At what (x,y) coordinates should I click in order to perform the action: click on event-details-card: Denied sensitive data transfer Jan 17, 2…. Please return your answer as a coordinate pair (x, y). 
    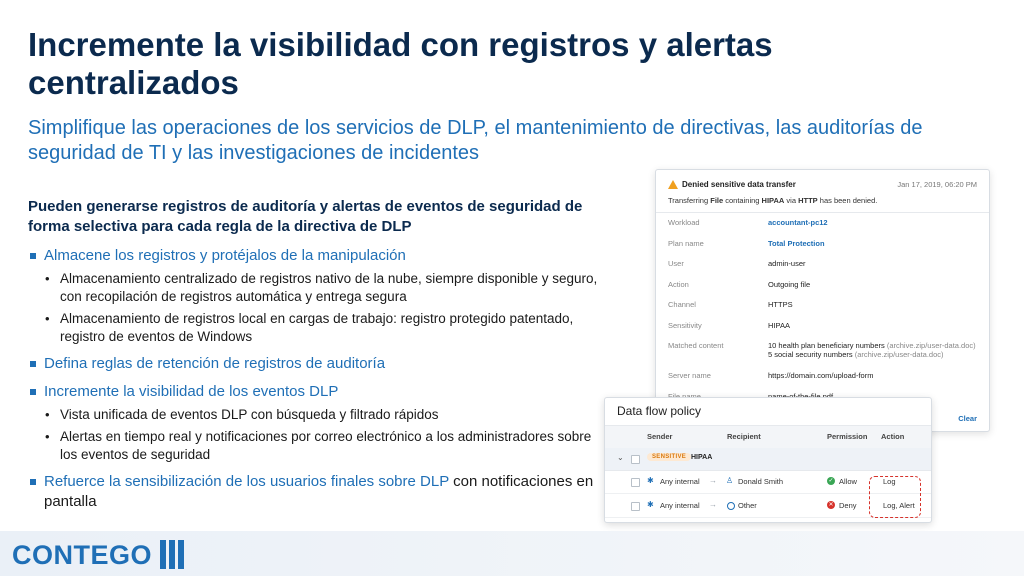
    Looking at the image, I should click on (822, 300).